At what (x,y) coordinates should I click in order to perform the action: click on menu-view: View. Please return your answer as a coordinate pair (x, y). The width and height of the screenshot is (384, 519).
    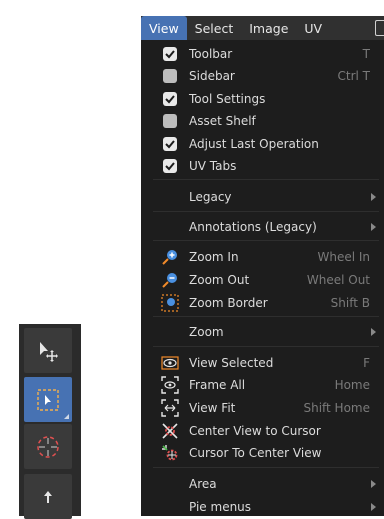
    Looking at the image, I should click on (164, 28).